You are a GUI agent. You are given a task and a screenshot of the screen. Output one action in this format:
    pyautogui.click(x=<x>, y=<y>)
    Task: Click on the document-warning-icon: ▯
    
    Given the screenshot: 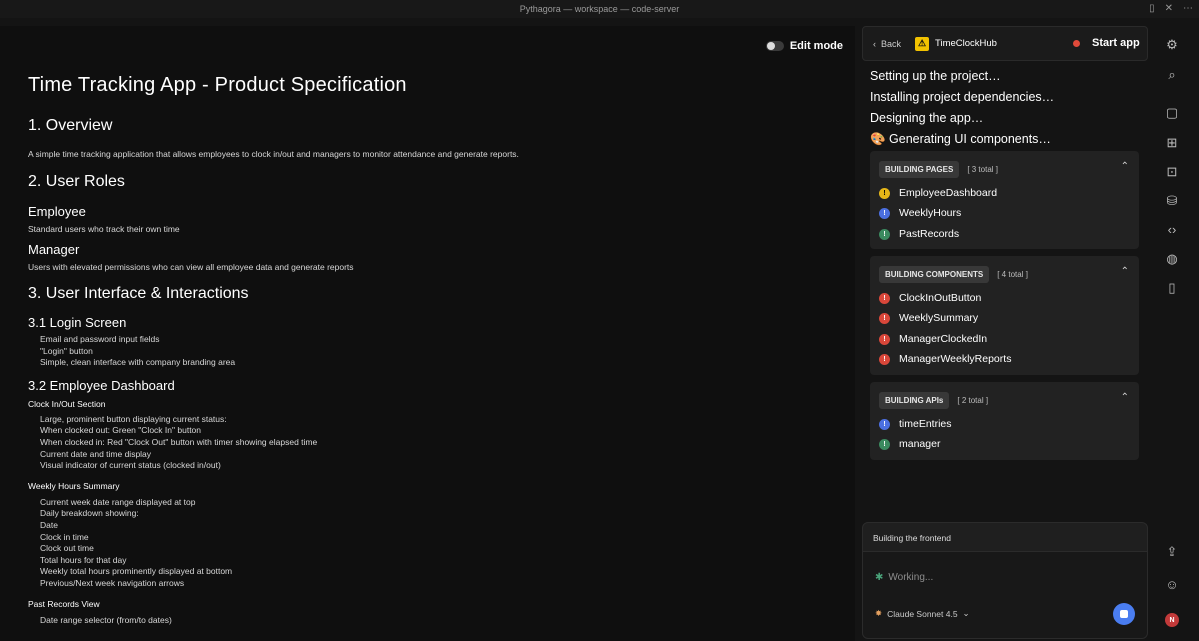 What is the action you would take?
    pyautogui.click(x=1172, y=288)
    